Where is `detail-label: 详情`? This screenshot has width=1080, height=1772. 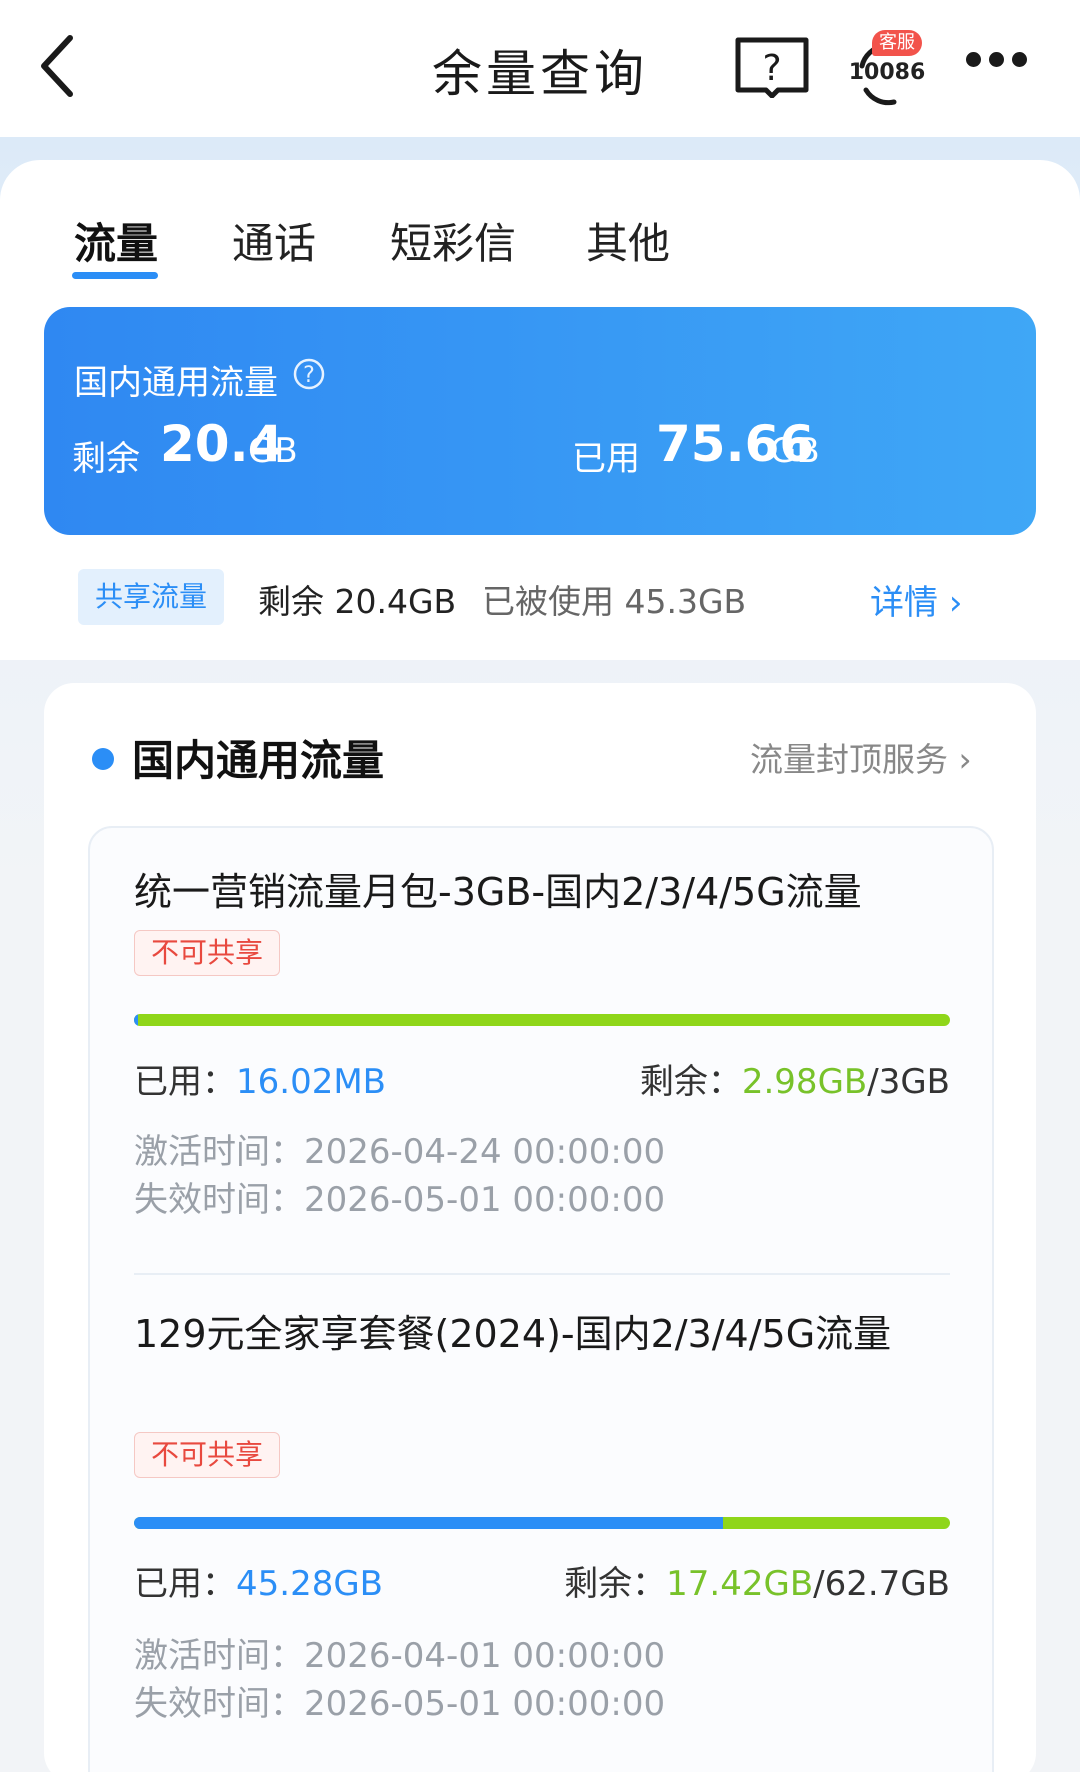
detail-label: 详情 is located at coordinates (904, 603).